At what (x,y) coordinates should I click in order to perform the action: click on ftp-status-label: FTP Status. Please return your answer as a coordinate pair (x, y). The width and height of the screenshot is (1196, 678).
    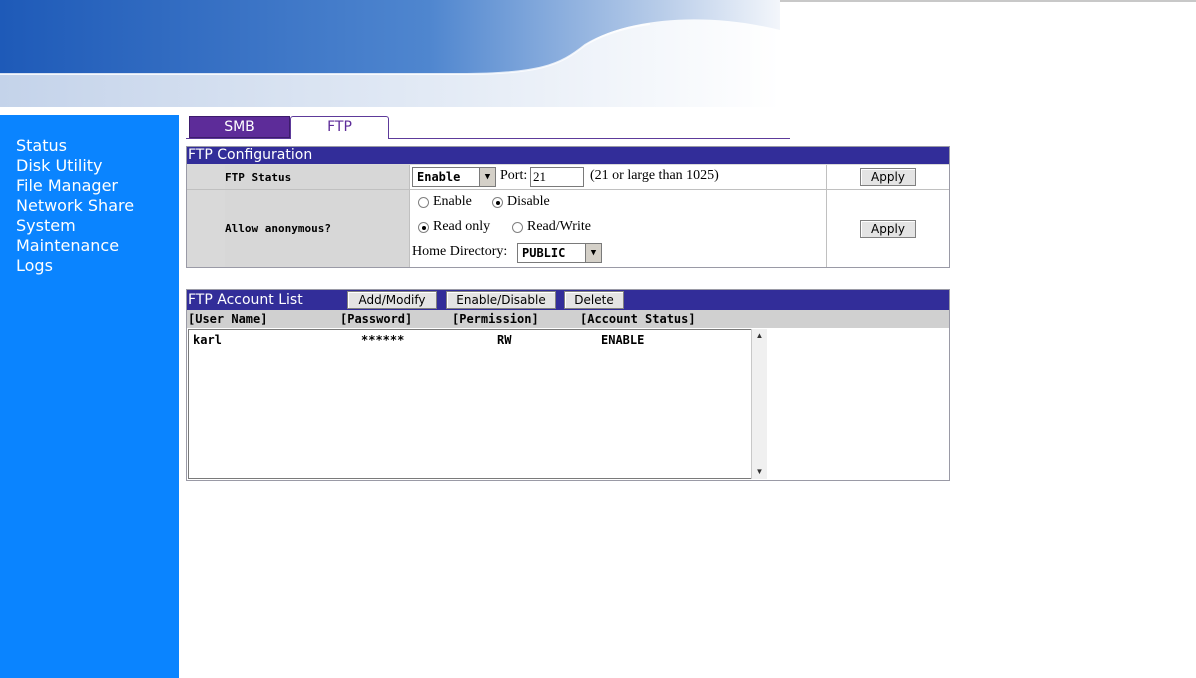
    Looking at the image, I should click on (317, 177).